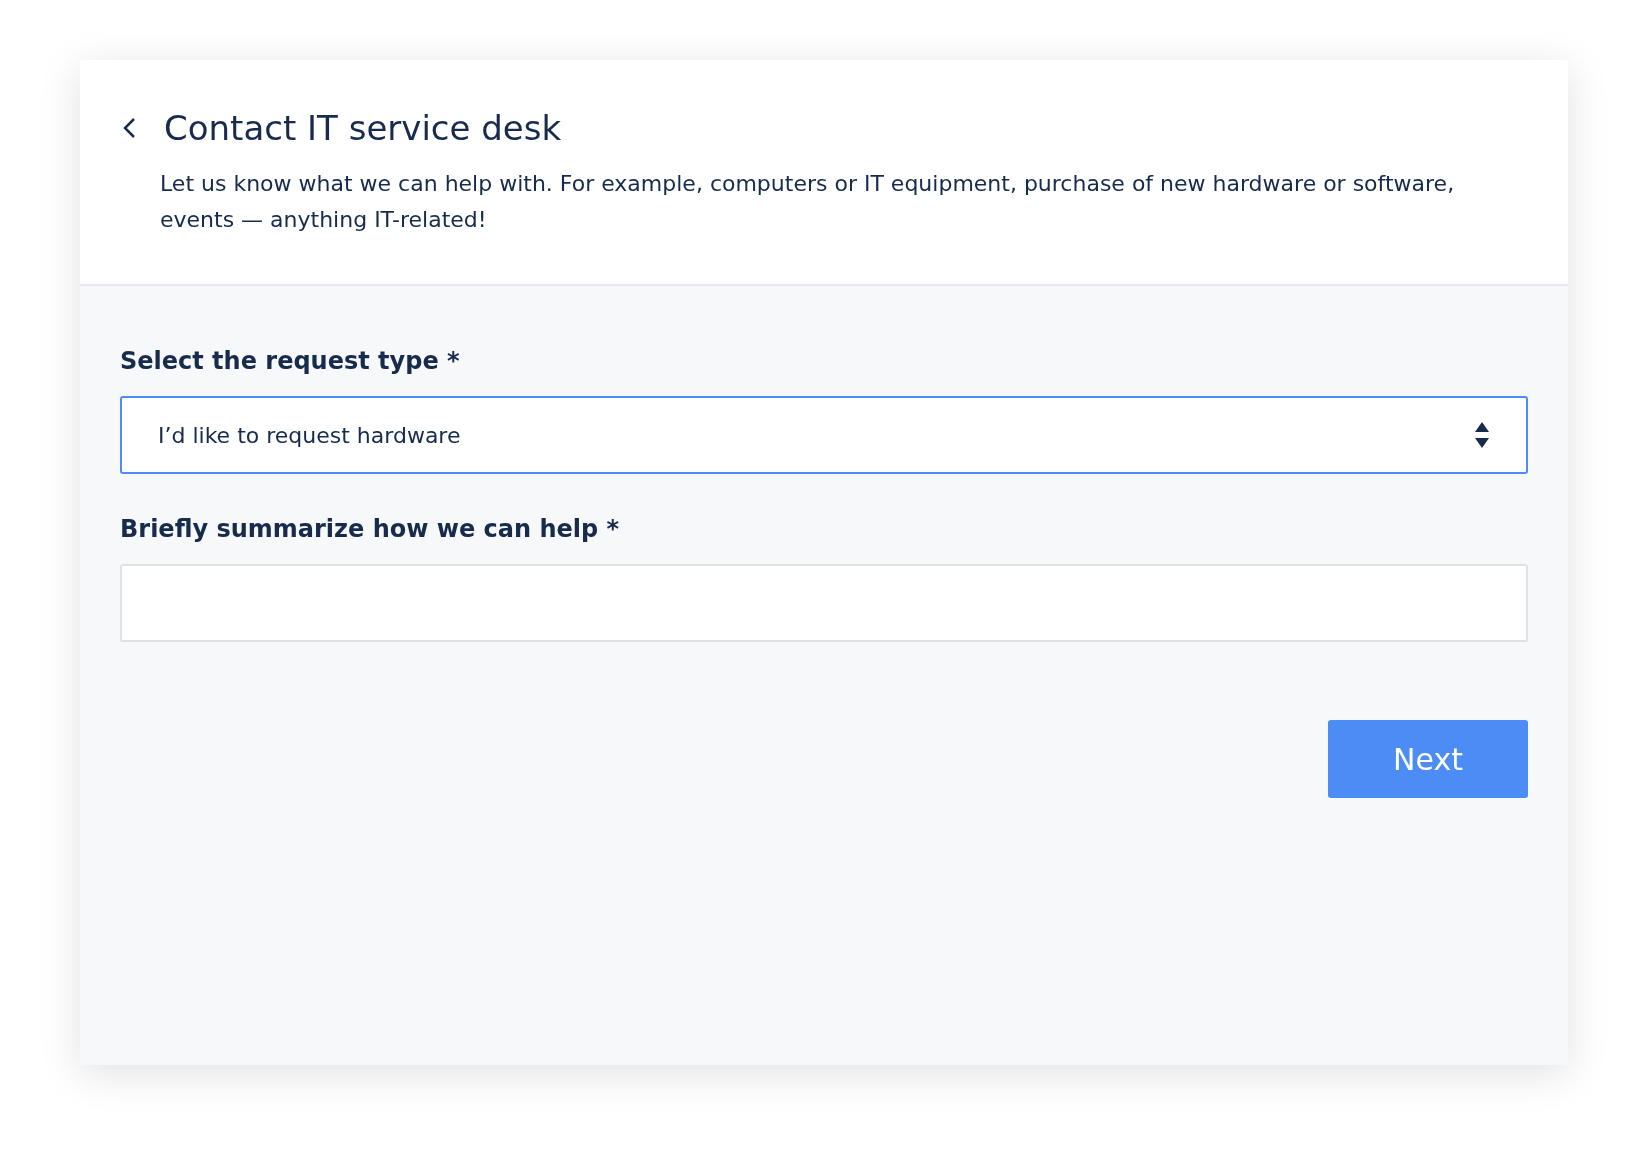  I want to click on summary-input-field, so click(824, 603).